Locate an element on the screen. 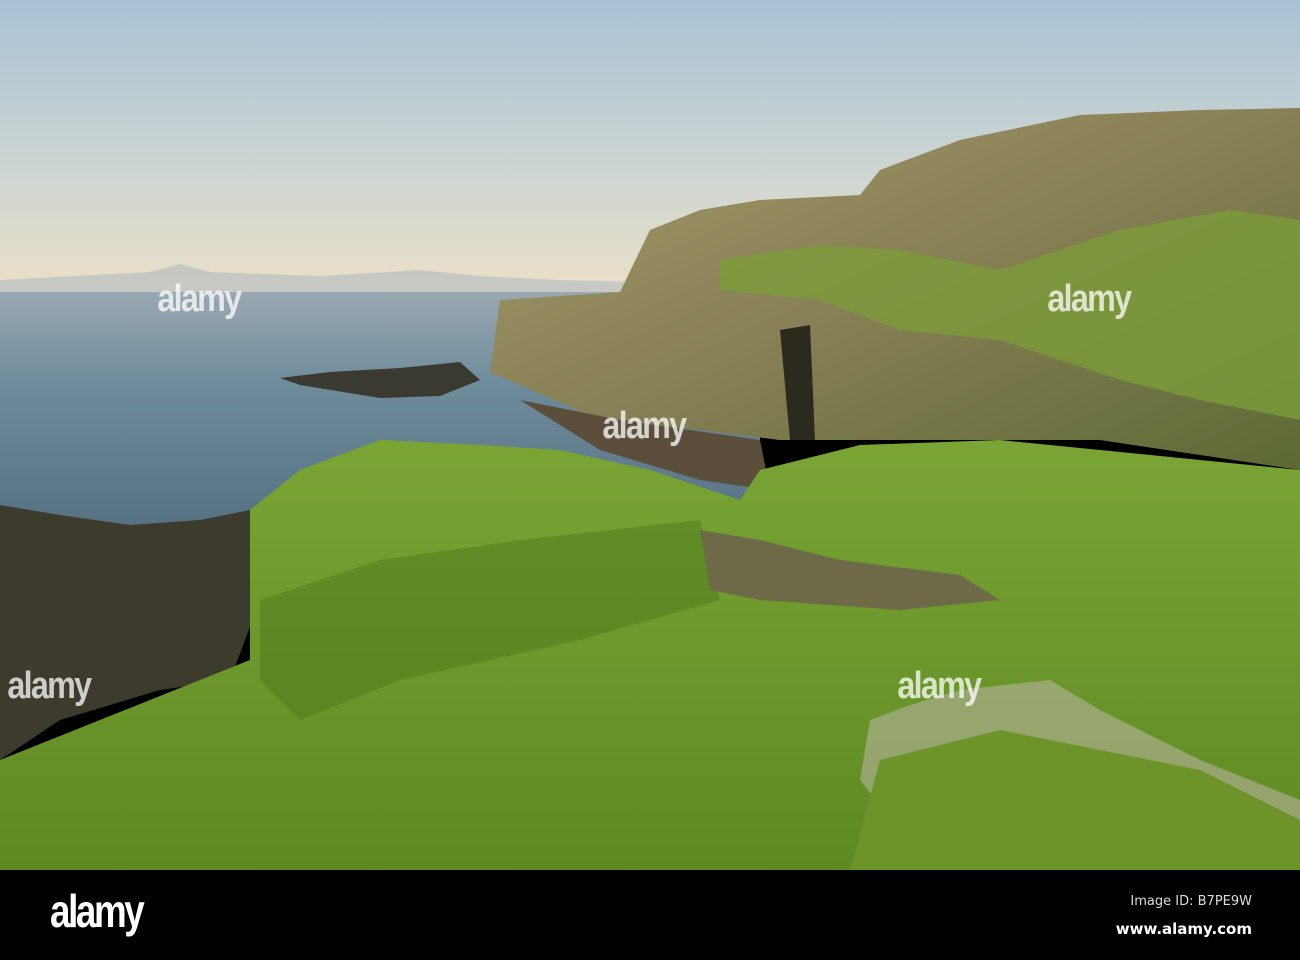  alamy-logo: alamy is located at coordinates (97, 911).